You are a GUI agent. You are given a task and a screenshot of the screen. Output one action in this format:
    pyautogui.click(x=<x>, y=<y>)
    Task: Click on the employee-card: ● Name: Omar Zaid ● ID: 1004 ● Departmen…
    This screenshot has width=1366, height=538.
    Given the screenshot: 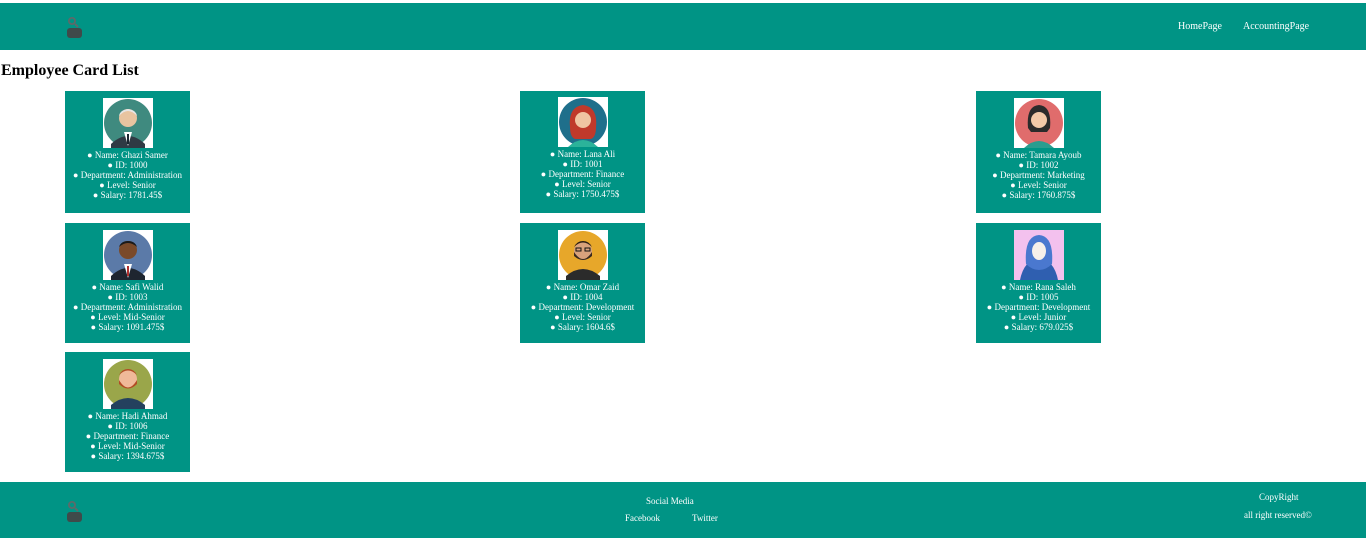 What is the action you would take?
    pyautogui.click(x=582, y=283)
    